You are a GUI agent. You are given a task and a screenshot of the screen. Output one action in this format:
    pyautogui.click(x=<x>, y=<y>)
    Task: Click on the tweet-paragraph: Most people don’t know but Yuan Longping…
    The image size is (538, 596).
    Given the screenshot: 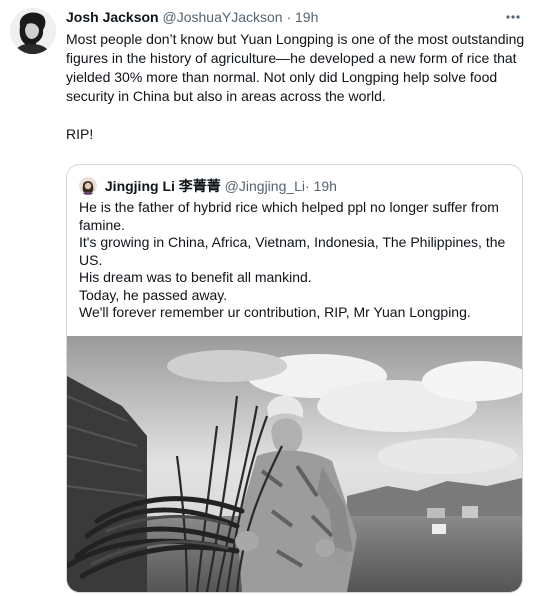 What is the action you would take?
    pyautogui.click(x=295, y=67)
    